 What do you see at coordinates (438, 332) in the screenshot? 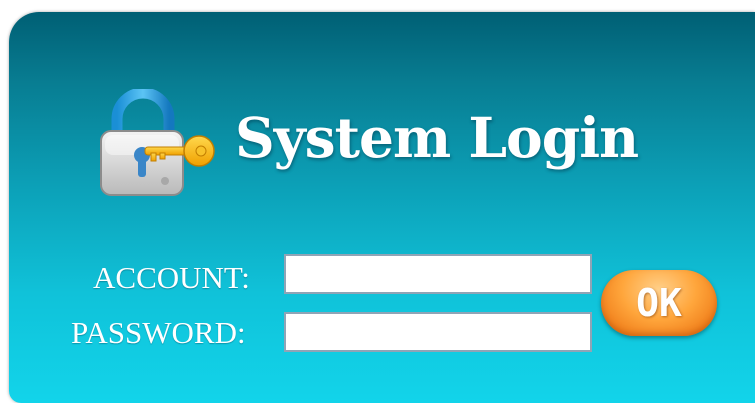
I see `password-field` at bounding box center [438, 332].